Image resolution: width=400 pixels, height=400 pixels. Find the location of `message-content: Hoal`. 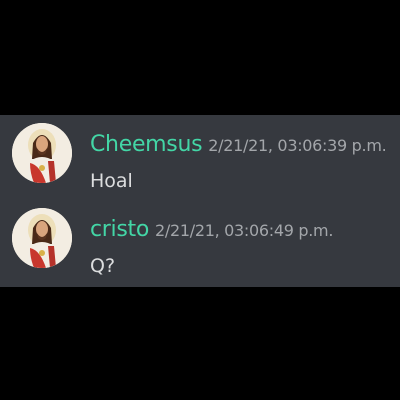

message-content: Hoal is located at coordinates (111, 181).